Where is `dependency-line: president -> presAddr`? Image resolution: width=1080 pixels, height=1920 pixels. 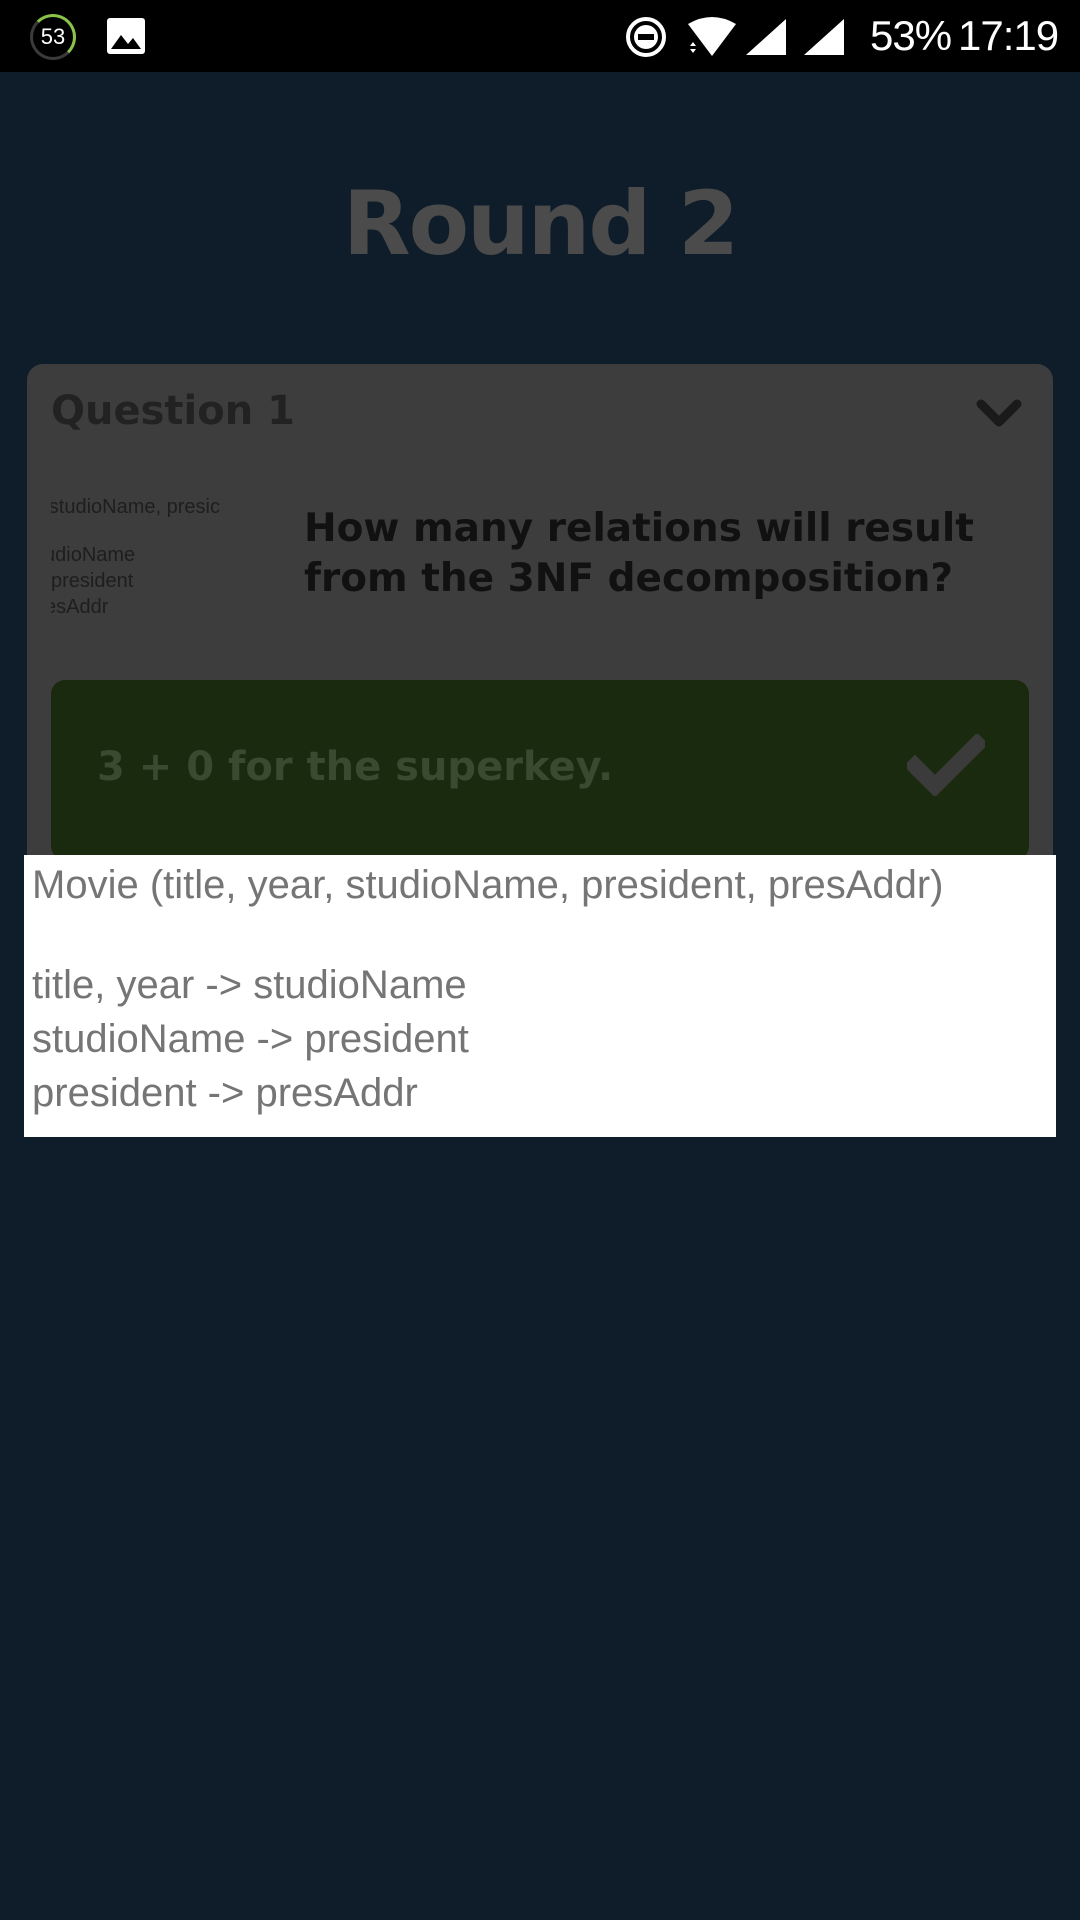
dependency-line: president -> presAddr is located at coordinates (225, 1093).